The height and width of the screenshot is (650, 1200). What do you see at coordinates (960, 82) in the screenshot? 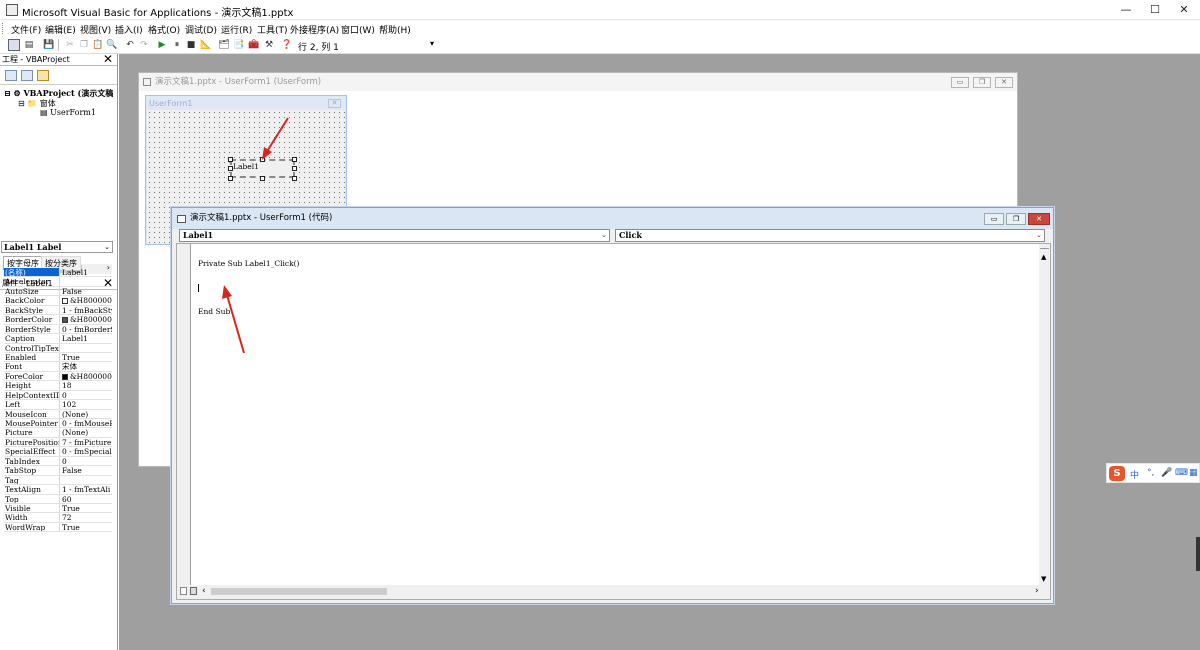
I see `form-minimize-icon: ▭` at bounding box center [960, 82].